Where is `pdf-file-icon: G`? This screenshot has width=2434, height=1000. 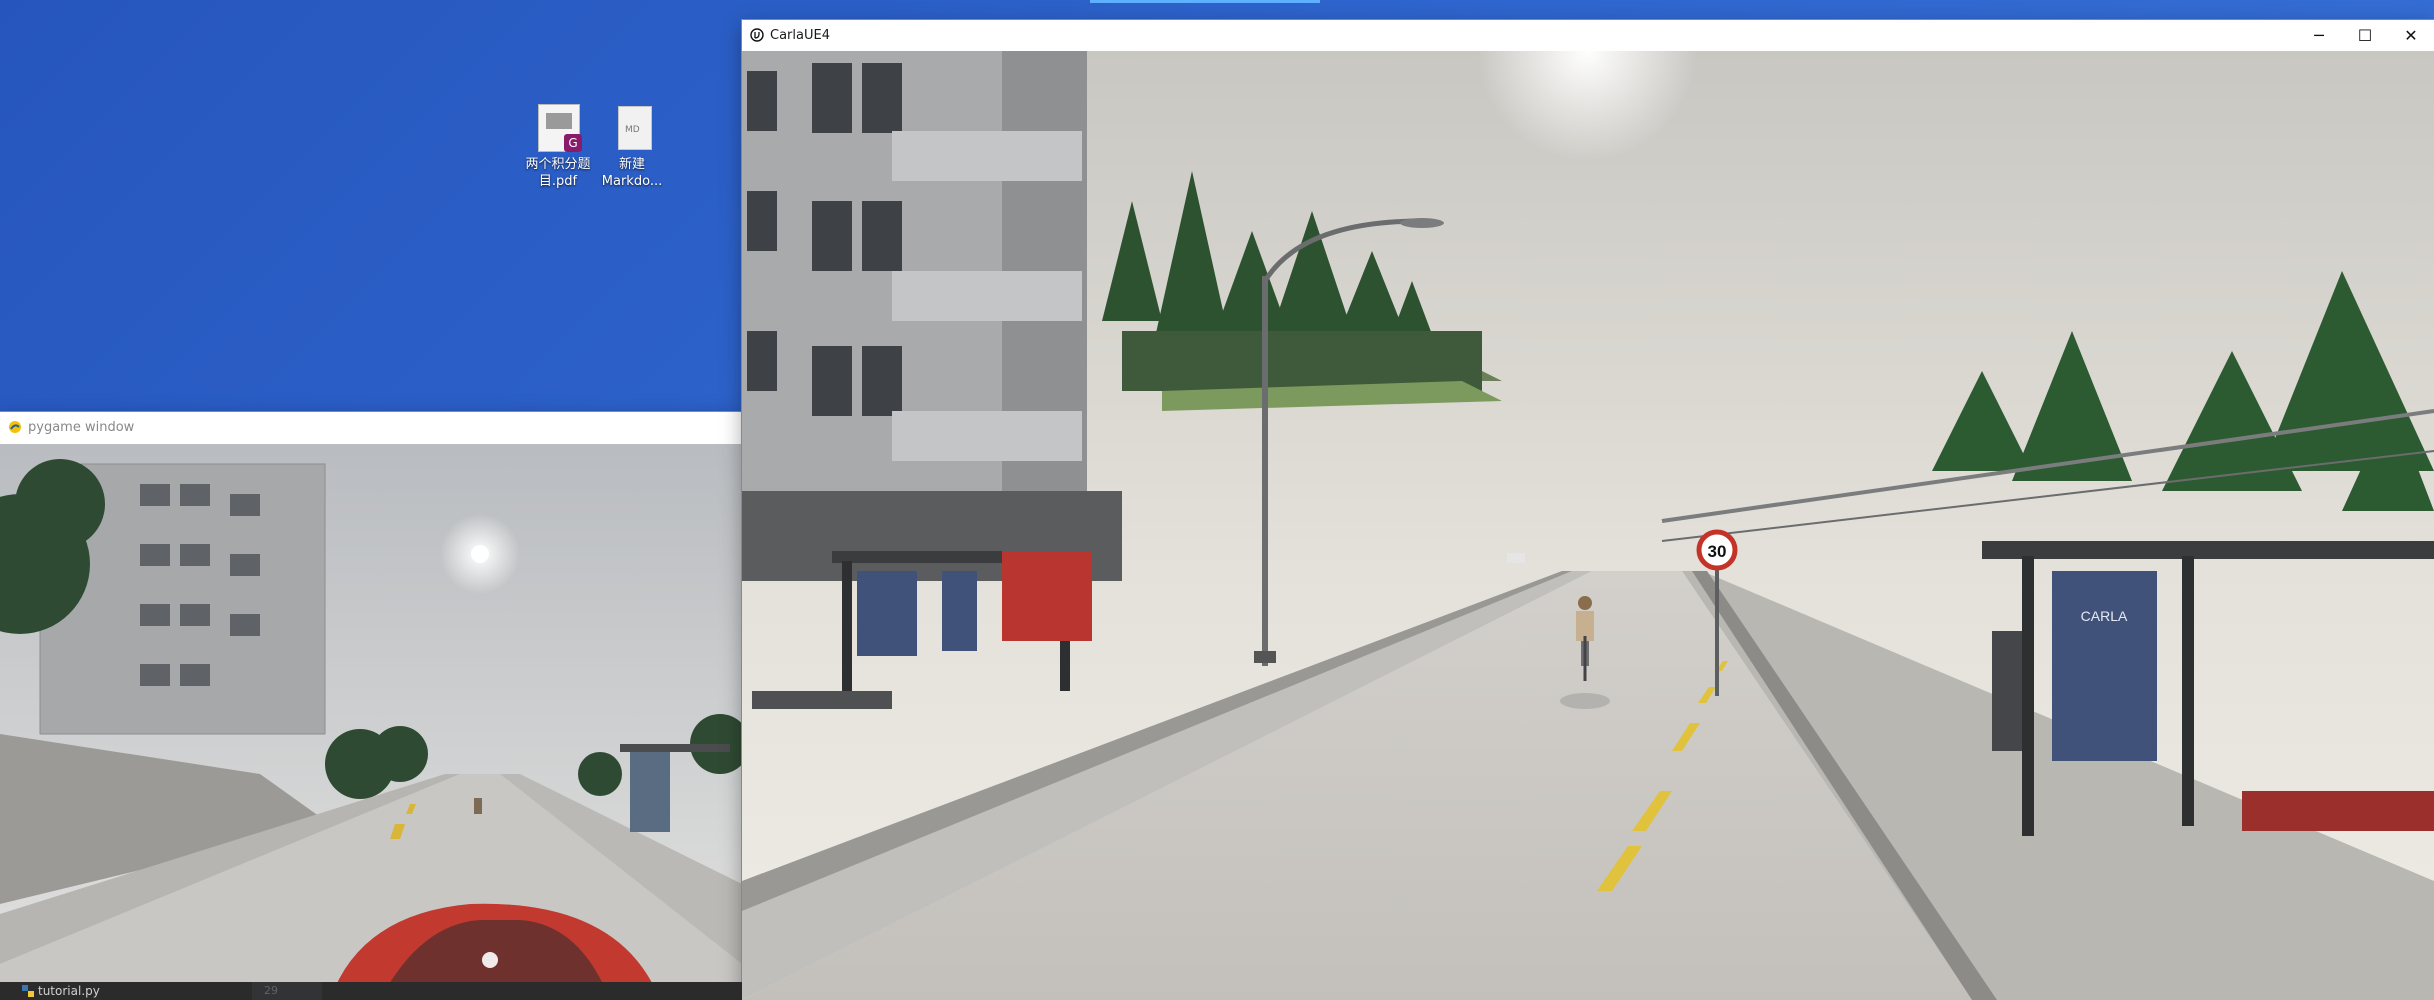 pdf-file-icon: G is located at coordinates (558, 128).